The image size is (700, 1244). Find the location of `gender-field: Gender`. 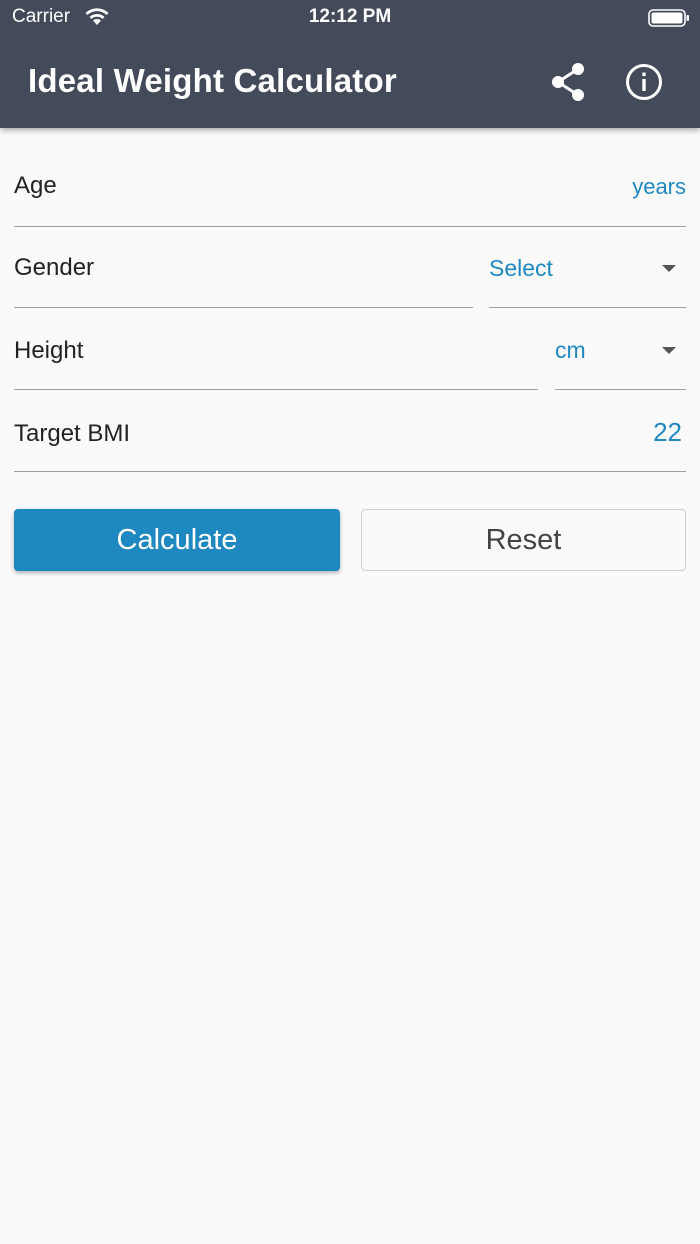

gender-field: Gender is located at coordinates (243, 268).